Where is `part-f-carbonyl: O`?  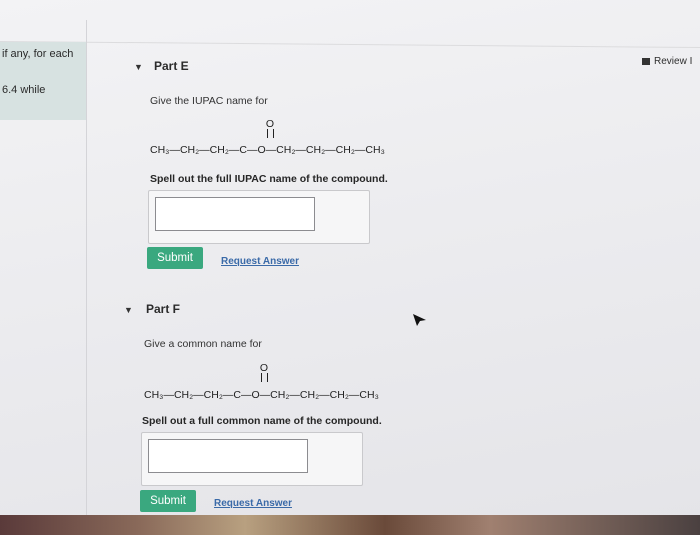 part-f-carbonyl: O is located at coordinates (264, 372).